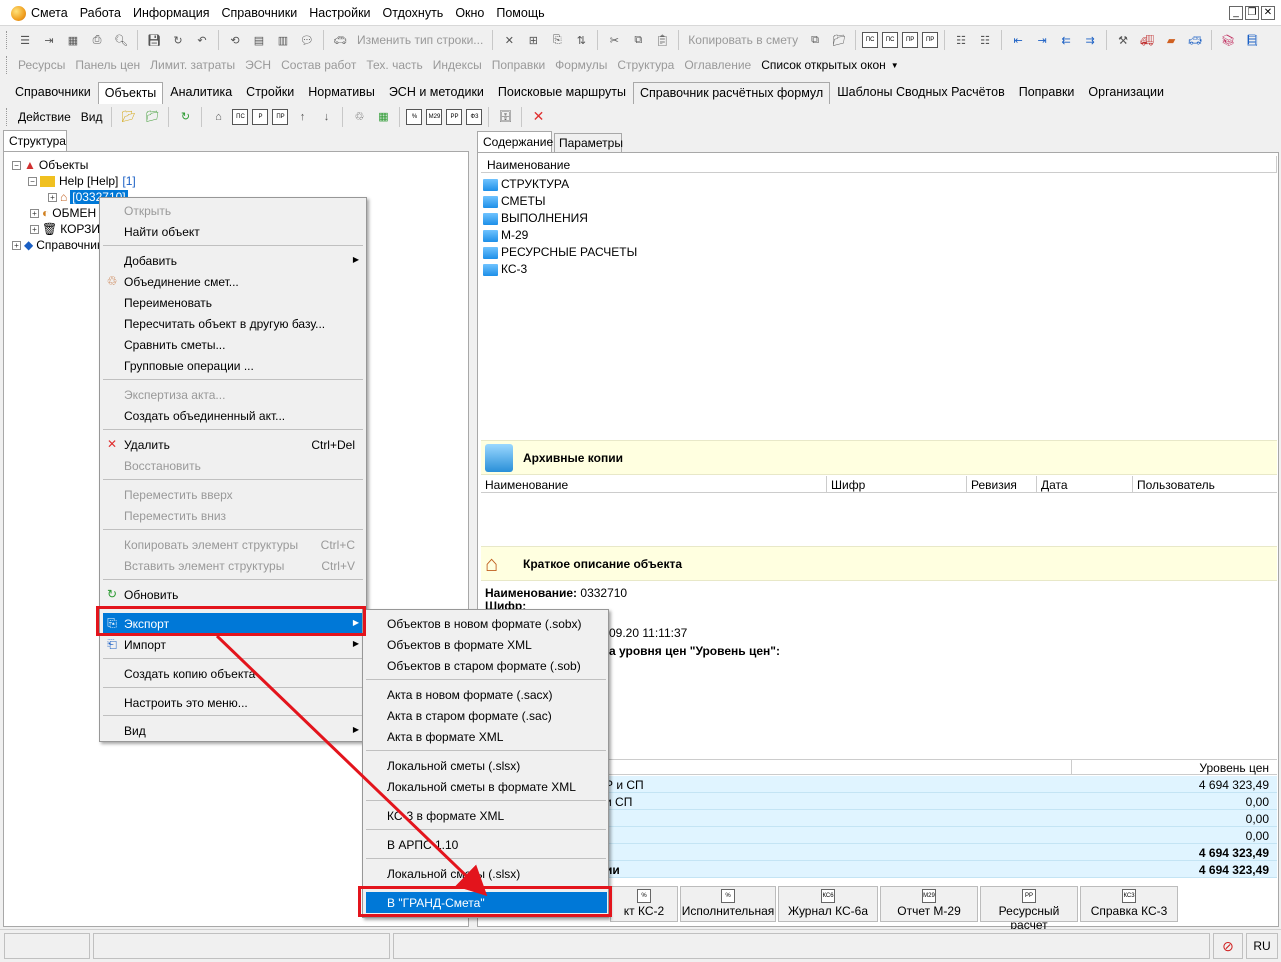 The image size is (1281, 962). Describe the element at coordinates (930, 40) in the screenshot. I see `pr2-icon: ПР` at that location.